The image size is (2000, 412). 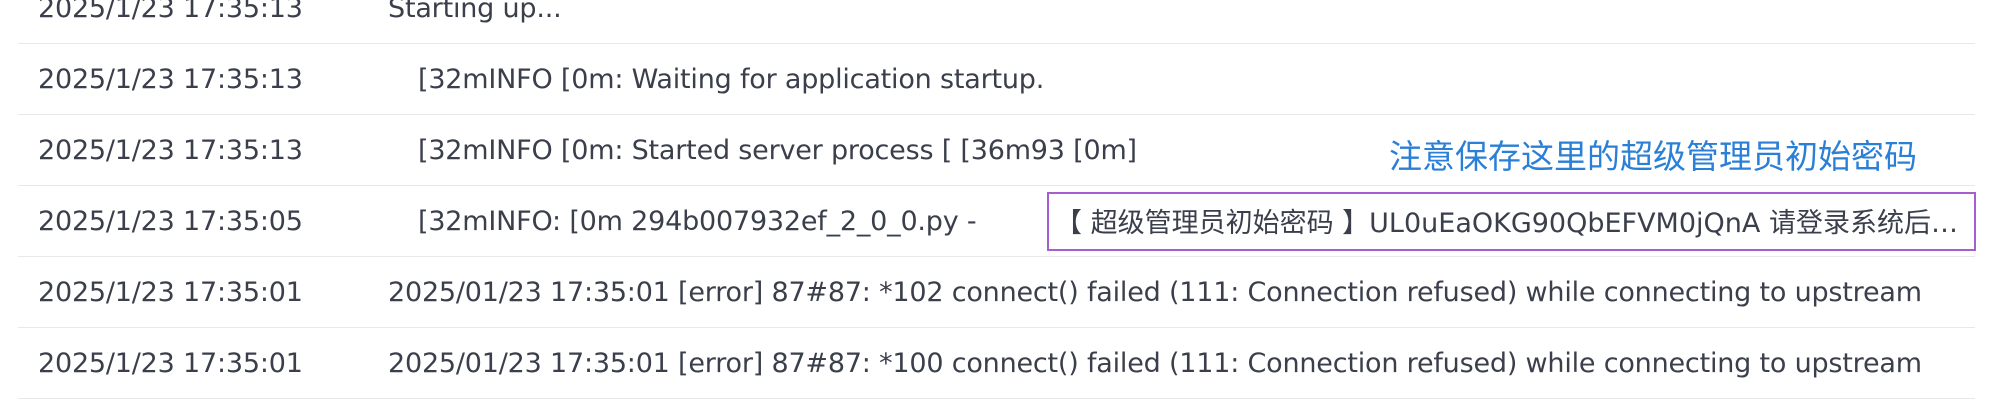 What do you see at coordinates (1653, 156) in the screenshot?
I see `password-annotation: 注意保存这里的超级管理员初始密码` at bounding box center [1653, 156].